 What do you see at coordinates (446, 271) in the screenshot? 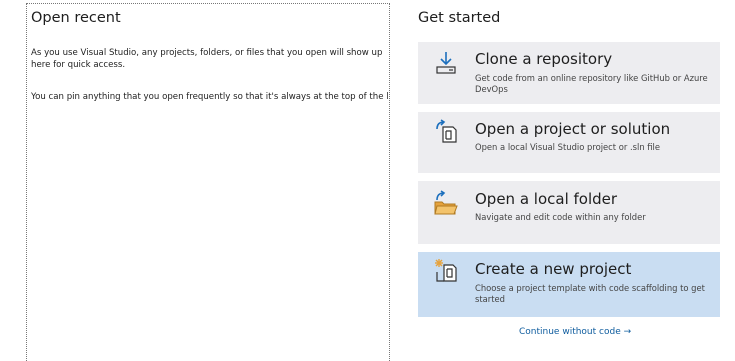
I see `new-project-icon` at bounding box center [446, 271].